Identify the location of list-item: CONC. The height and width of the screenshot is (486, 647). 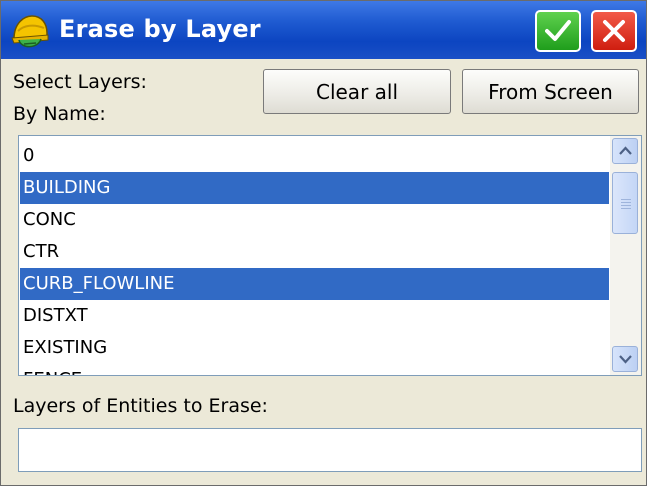
(314, 220).